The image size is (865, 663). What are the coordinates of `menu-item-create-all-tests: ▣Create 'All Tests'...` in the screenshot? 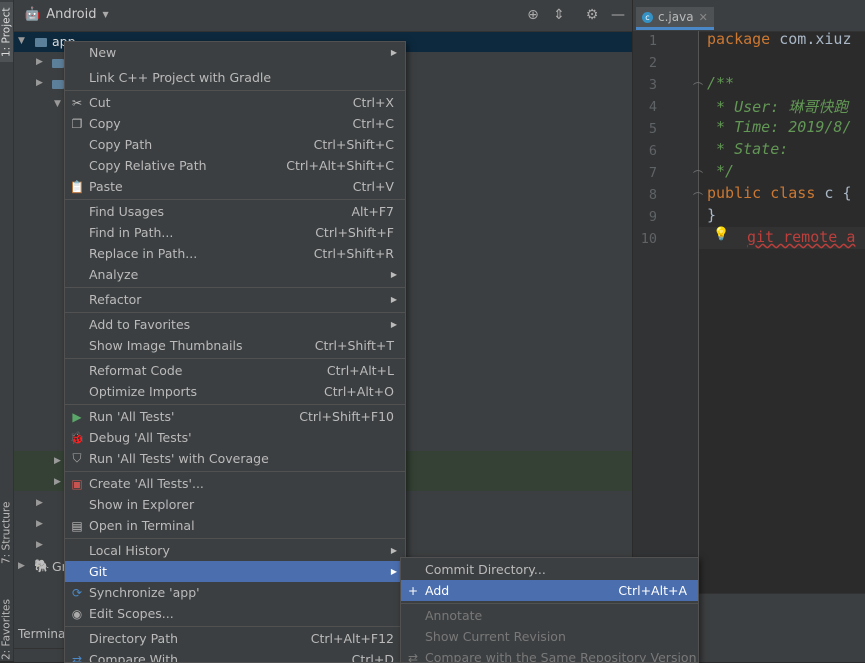 It's located at (235, 483).